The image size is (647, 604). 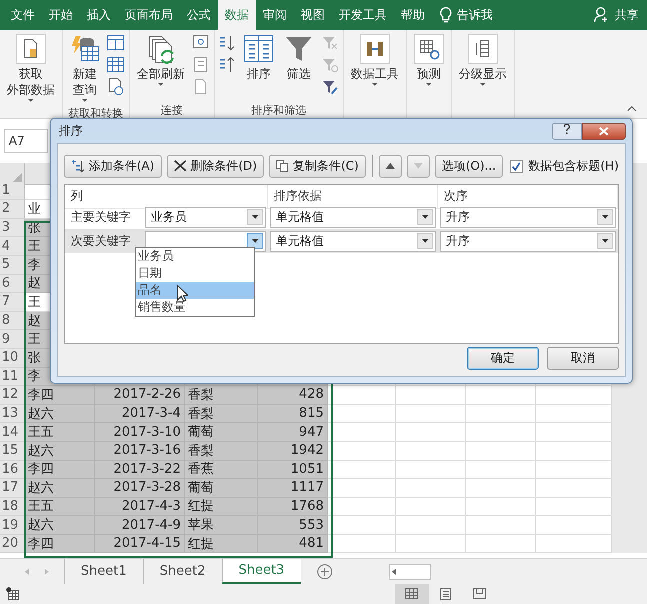 What do you see at coordinates (12, 302) in the screenshot?
I see `row-number: 7` at bounding box center [12, 302].